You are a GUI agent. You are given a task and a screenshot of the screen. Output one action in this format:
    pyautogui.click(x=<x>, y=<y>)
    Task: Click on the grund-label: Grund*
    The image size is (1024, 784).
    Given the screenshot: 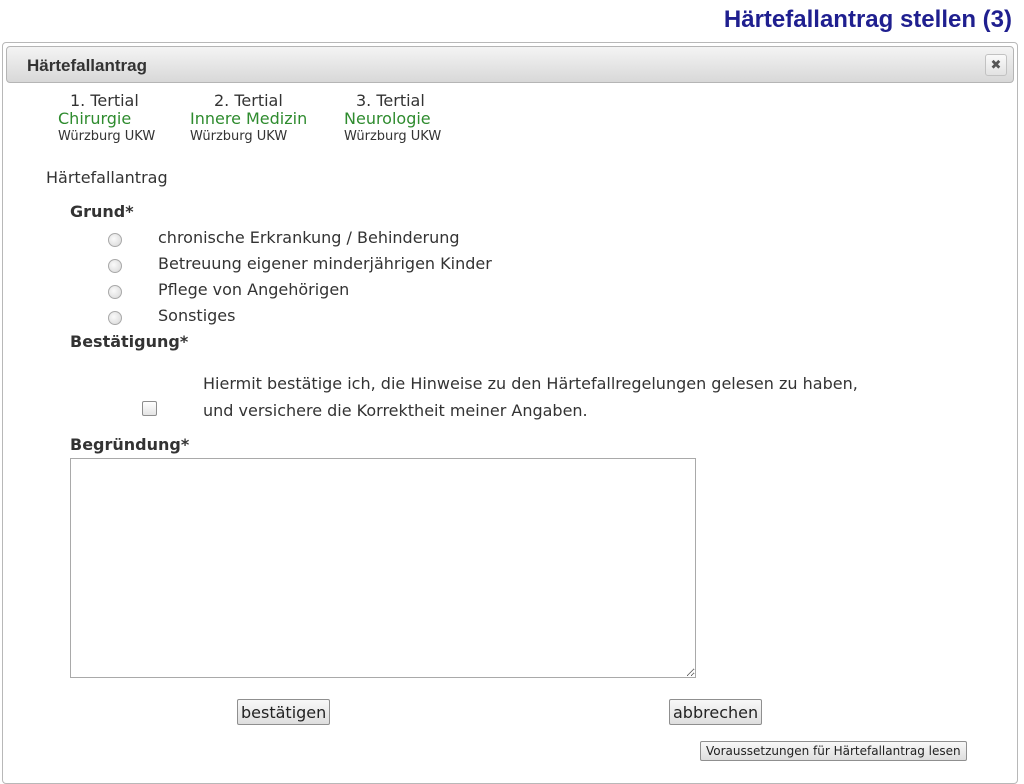 What is the action you would take?
    pyautogui.click(x=102, y=211)
    